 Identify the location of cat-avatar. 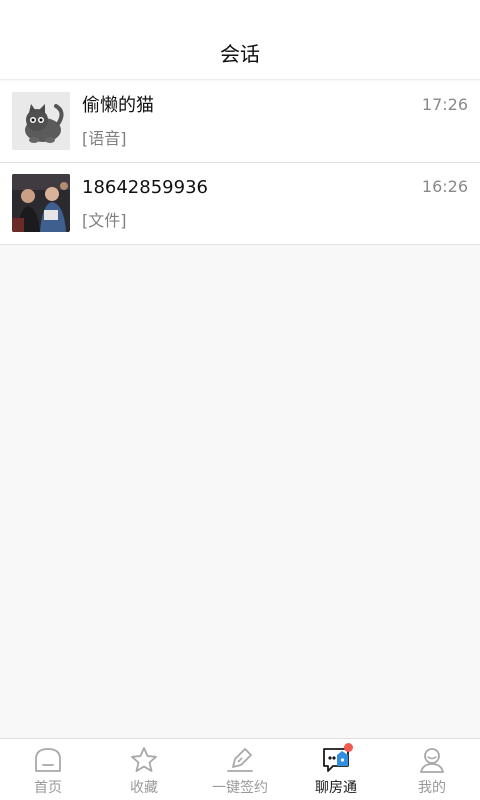
(41, 121).